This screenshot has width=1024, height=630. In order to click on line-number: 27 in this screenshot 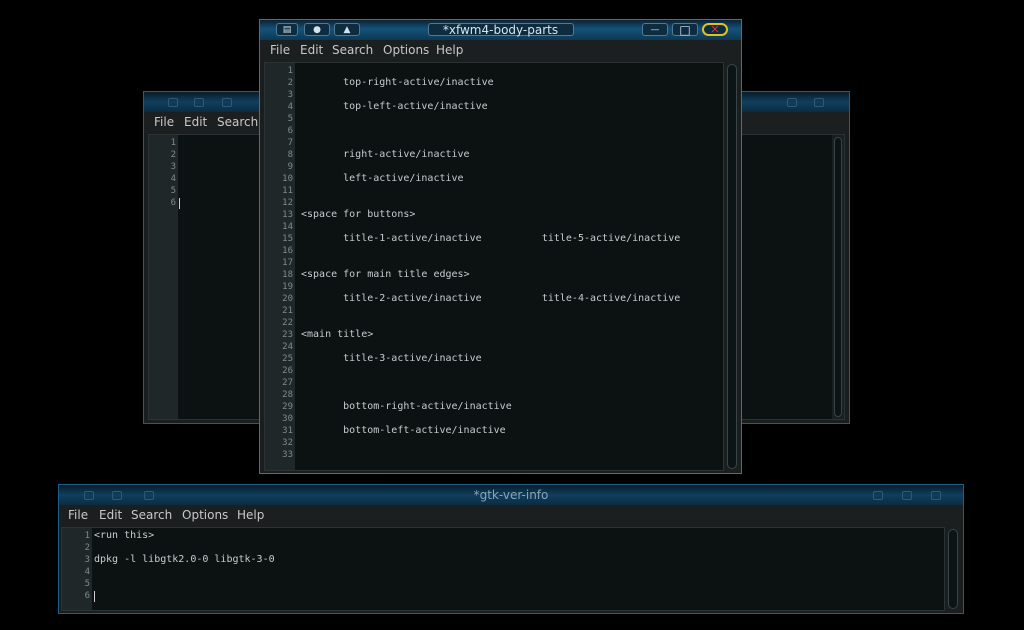, I will do `click(287, 383)`.